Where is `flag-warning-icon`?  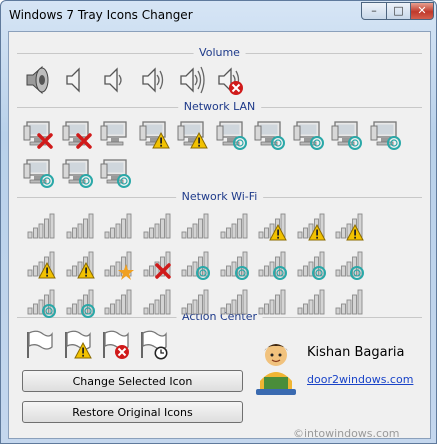
flag-warning-icon is located at coordinates (77, 344).